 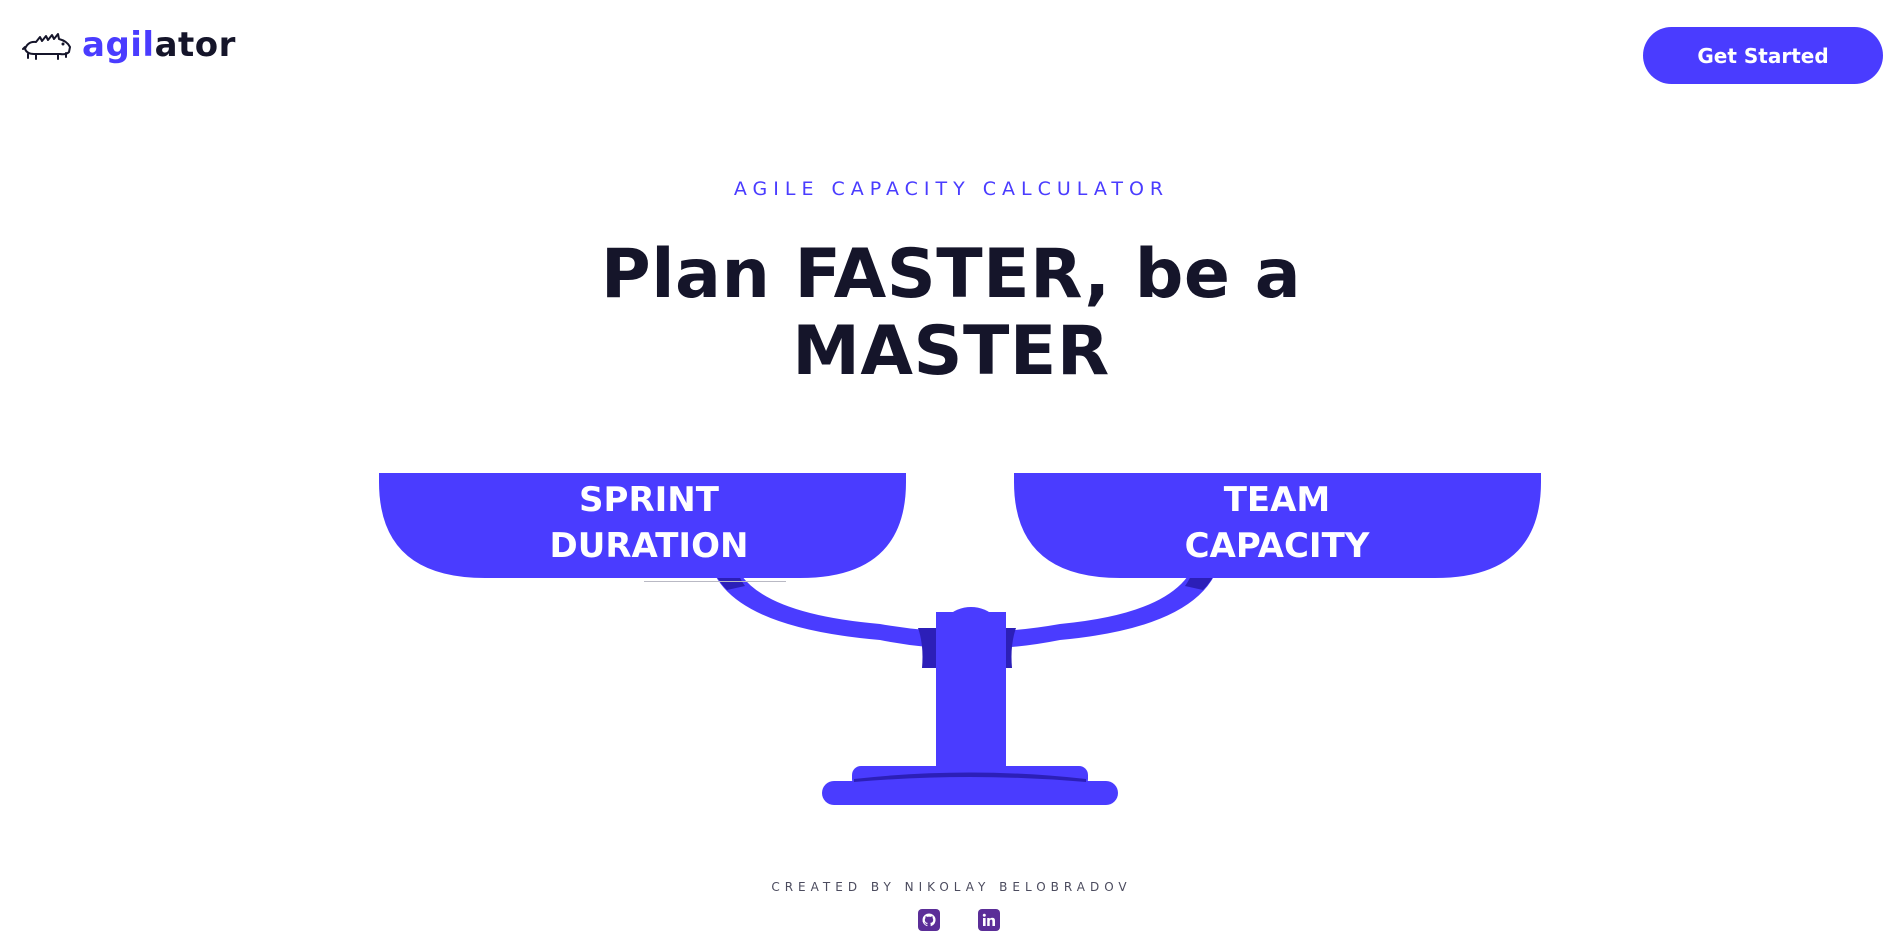 What do you see at coordinates (951, 274) in the screenshot?
I see `hero-headline-line1: Plan FASTER, be a` at bounding box center [951, 274].